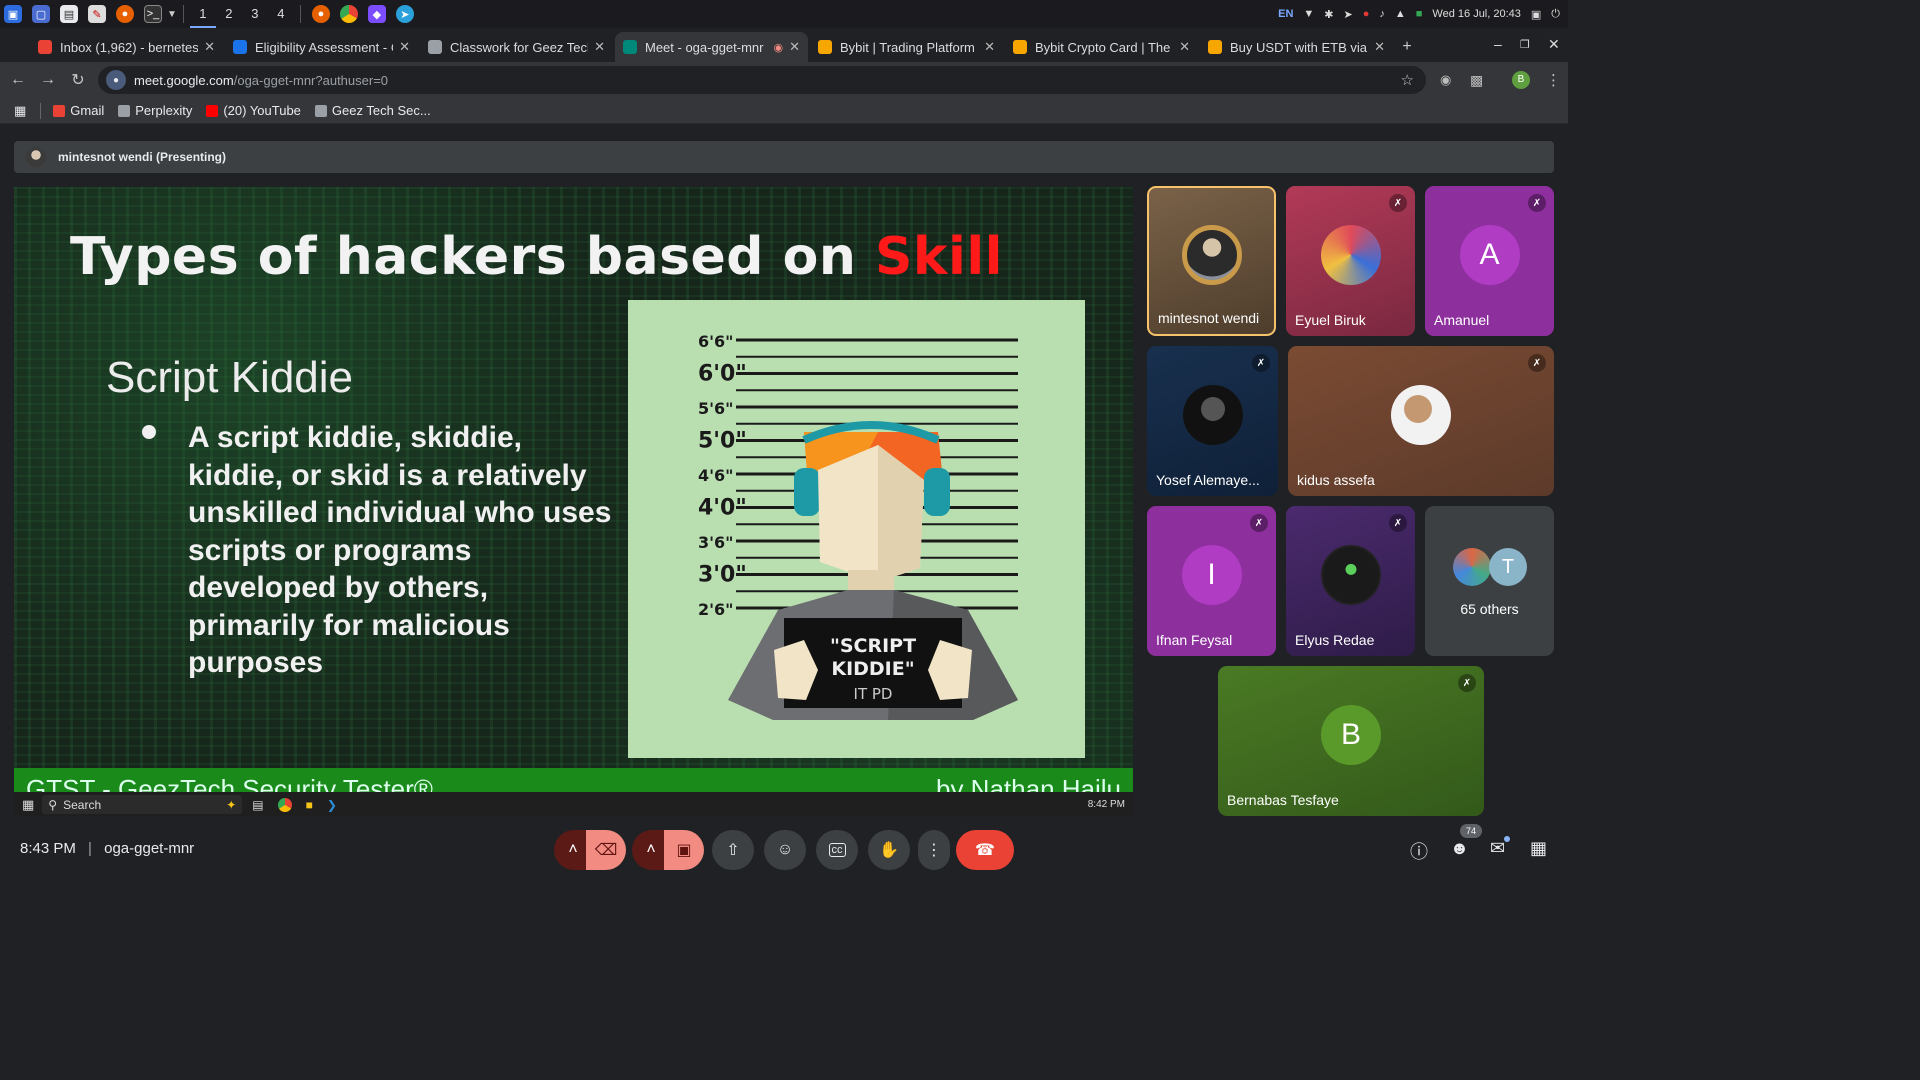 The height and width of the screenshot is (1080, 1920). I want to click on activities-icon: ▦, so click(1538, 848).